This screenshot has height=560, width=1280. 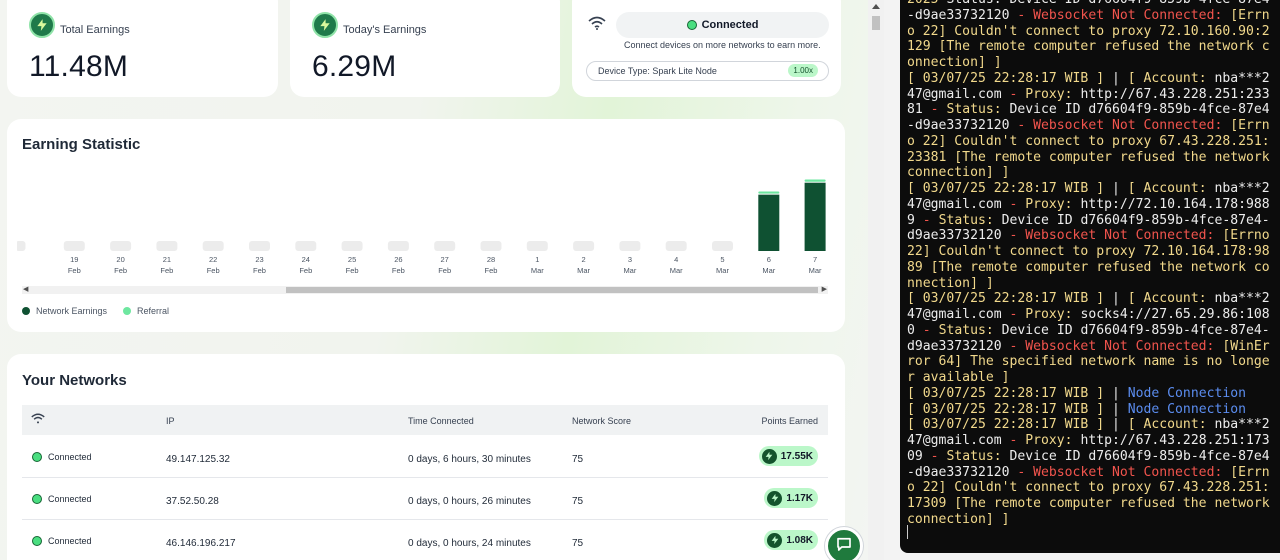 I want to click on points-value: 1.17K, so click(x=799, y=498).